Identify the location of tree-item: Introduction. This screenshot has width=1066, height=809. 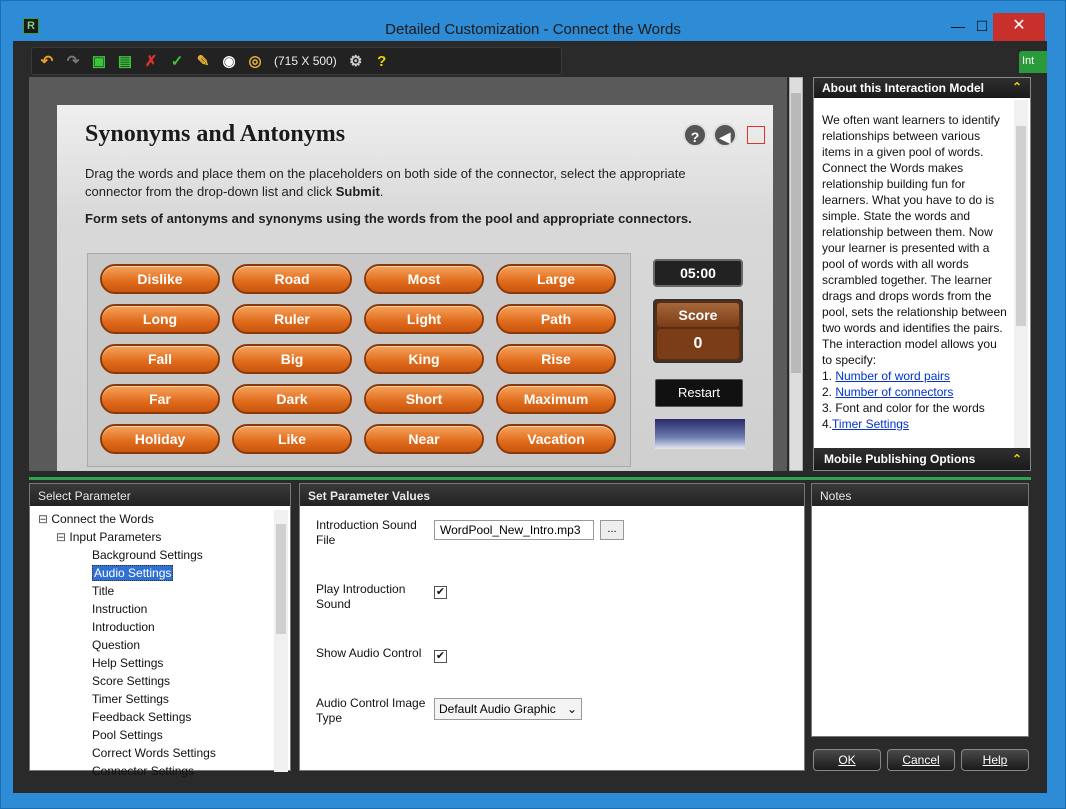
(125, 627).